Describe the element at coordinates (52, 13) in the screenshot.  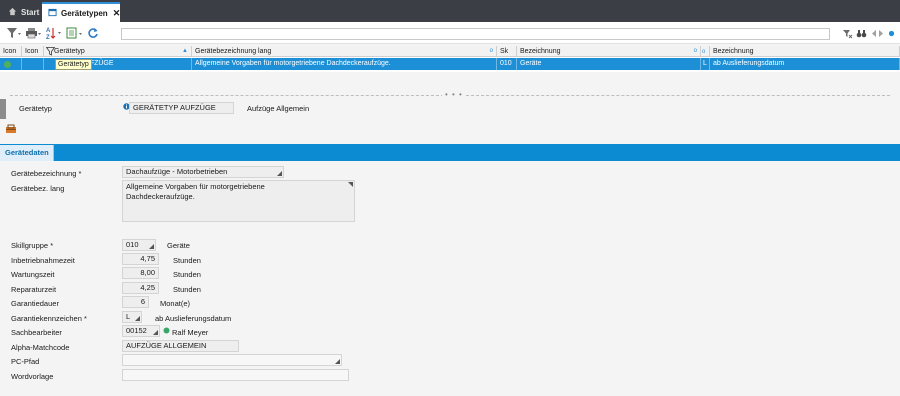
I see `window-icon` at that location.